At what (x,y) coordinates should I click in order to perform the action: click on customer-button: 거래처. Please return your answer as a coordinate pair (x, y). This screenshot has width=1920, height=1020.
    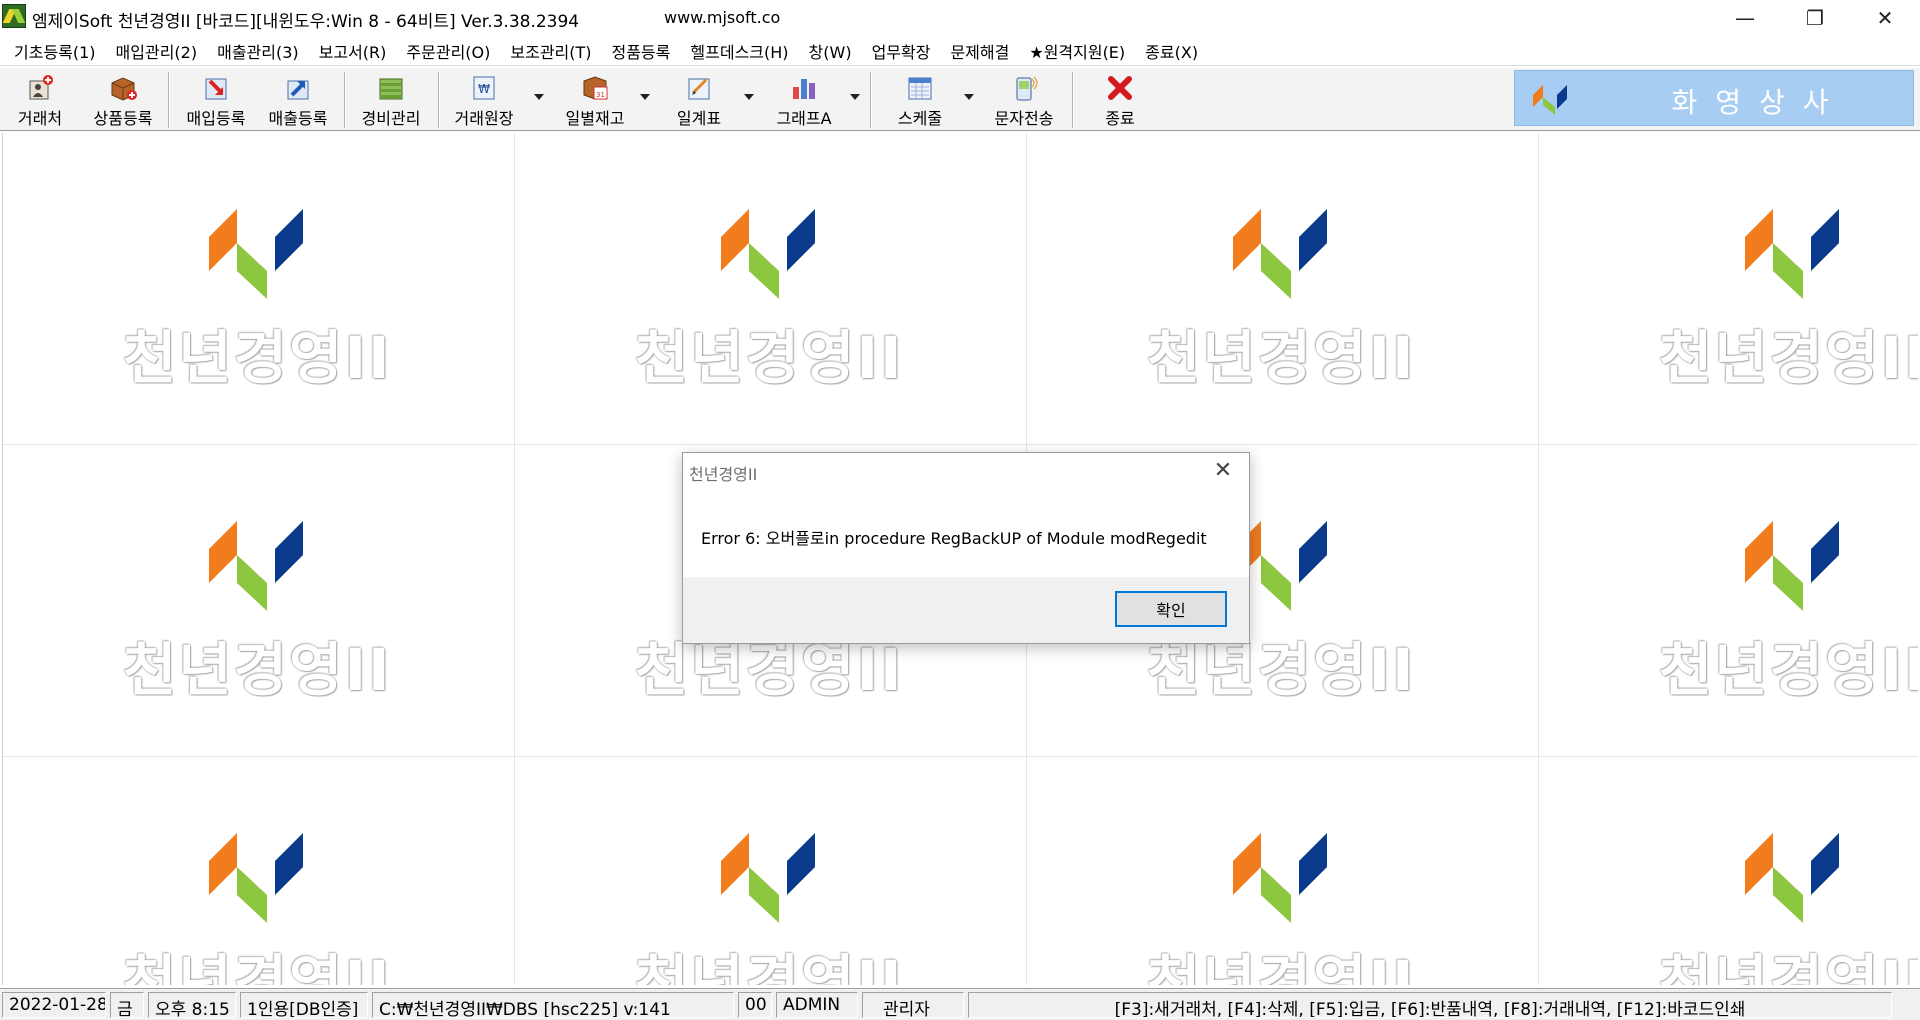
    Looking at the image, I should click on (40, 99).